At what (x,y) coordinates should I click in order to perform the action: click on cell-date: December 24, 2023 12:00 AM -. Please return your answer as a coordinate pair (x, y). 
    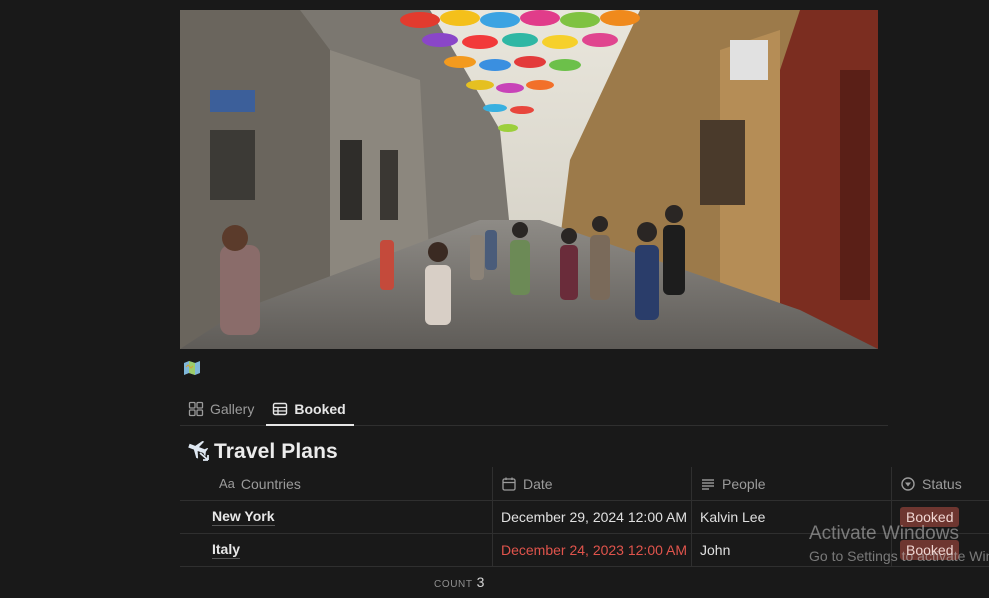
    Looking at the image, I should click on (591, 550).